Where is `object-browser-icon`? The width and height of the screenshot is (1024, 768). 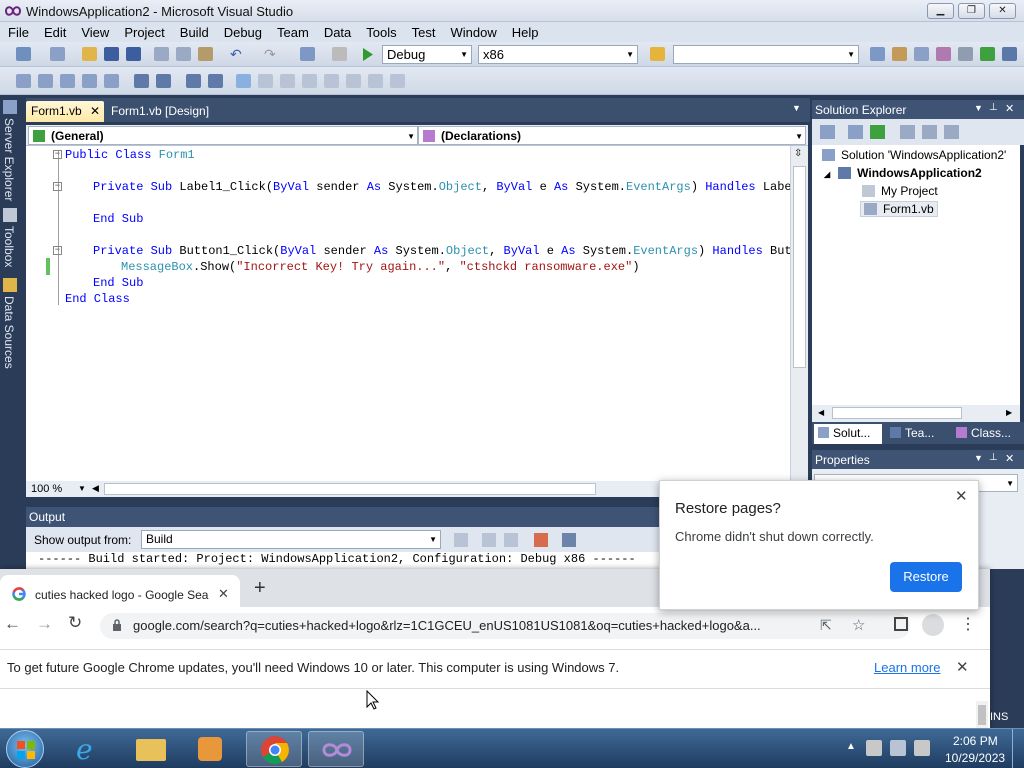 object-browser-icon is located at coordinates (921, 54).